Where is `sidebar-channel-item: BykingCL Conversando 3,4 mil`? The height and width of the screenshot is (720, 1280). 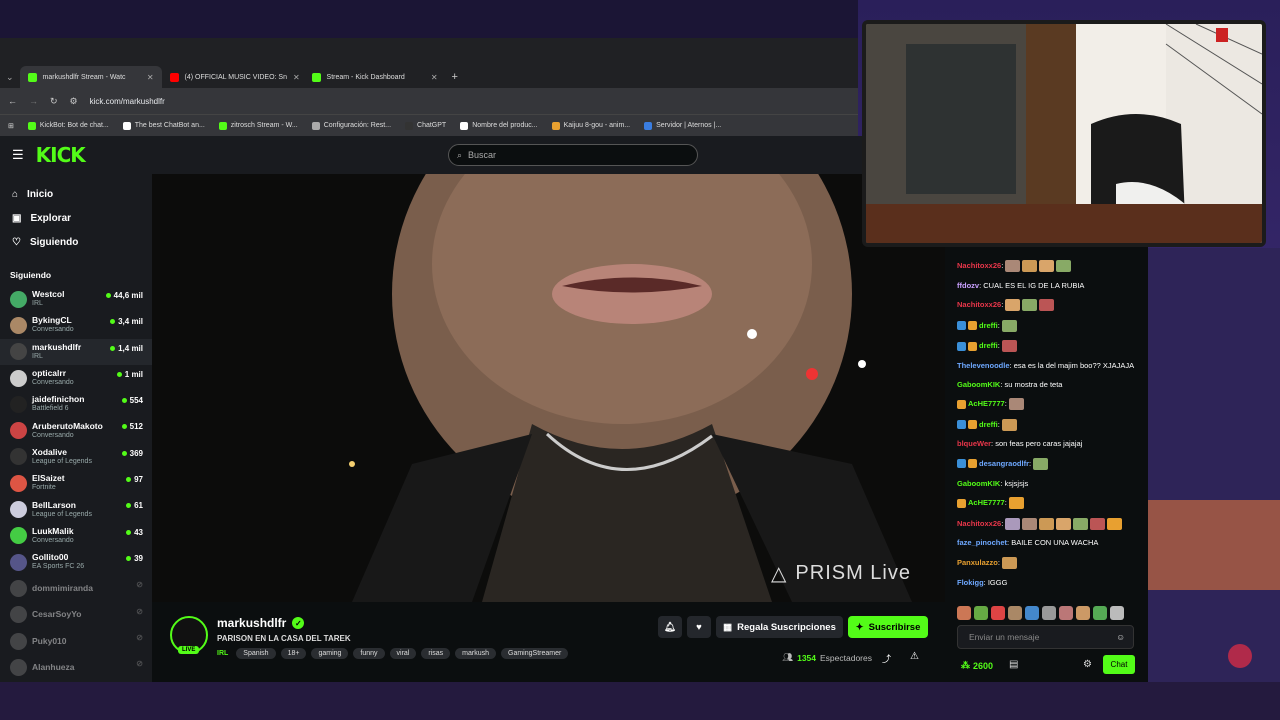
sidebar-channel-item: BykingCL Conversando 3,4 mil is located at coordinates (76, 325).